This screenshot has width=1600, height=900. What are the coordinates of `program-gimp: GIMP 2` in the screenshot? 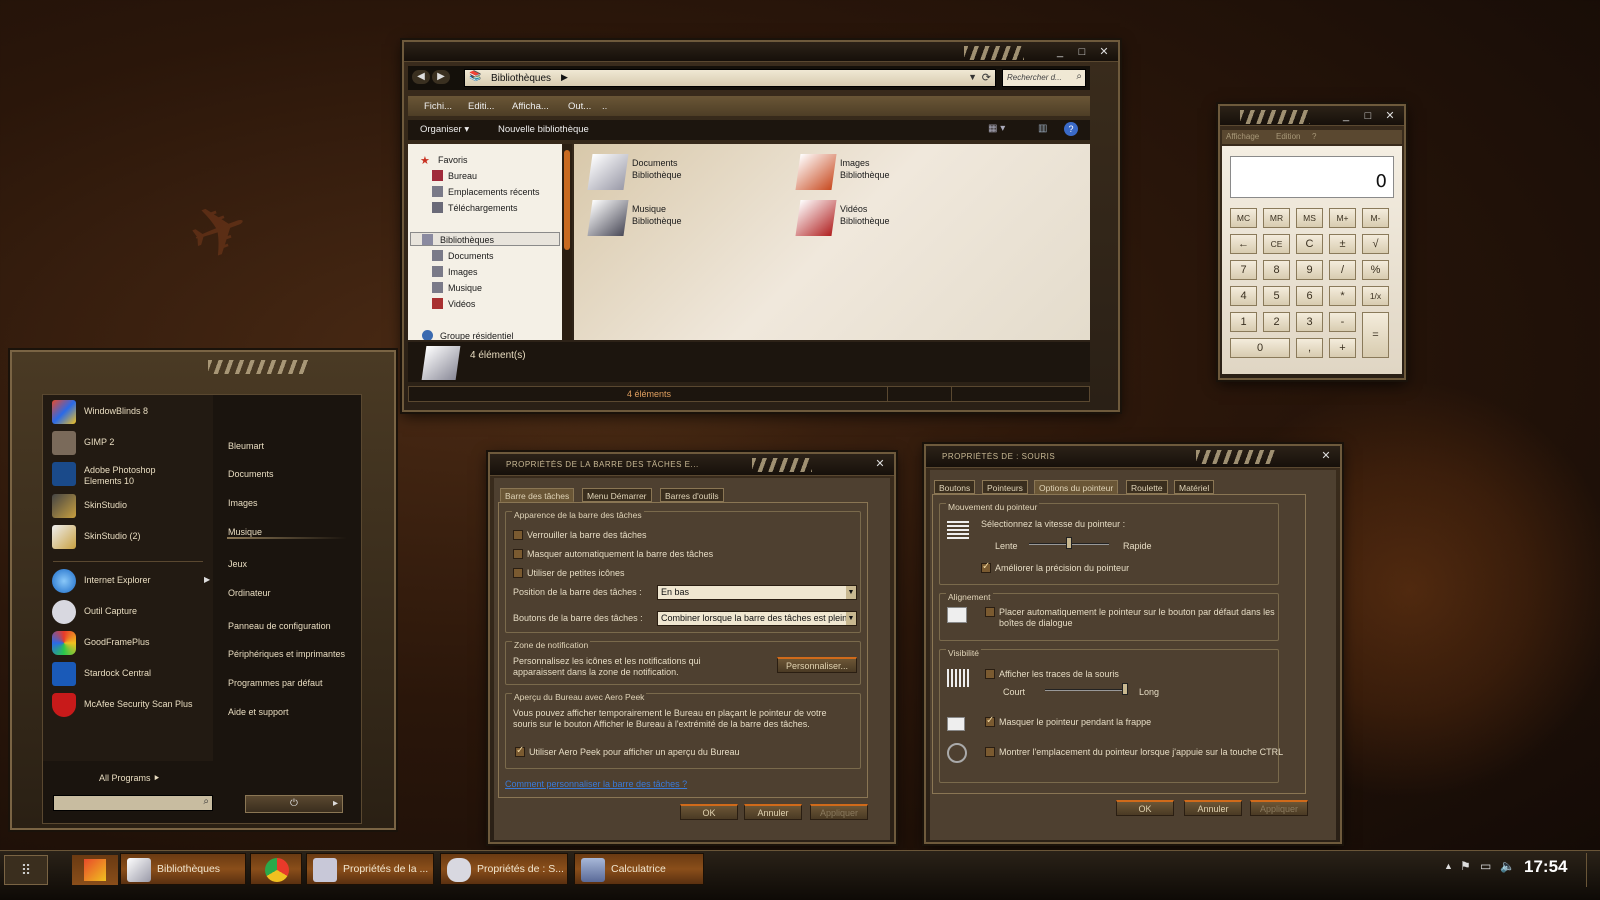 It's located at (132, 443).